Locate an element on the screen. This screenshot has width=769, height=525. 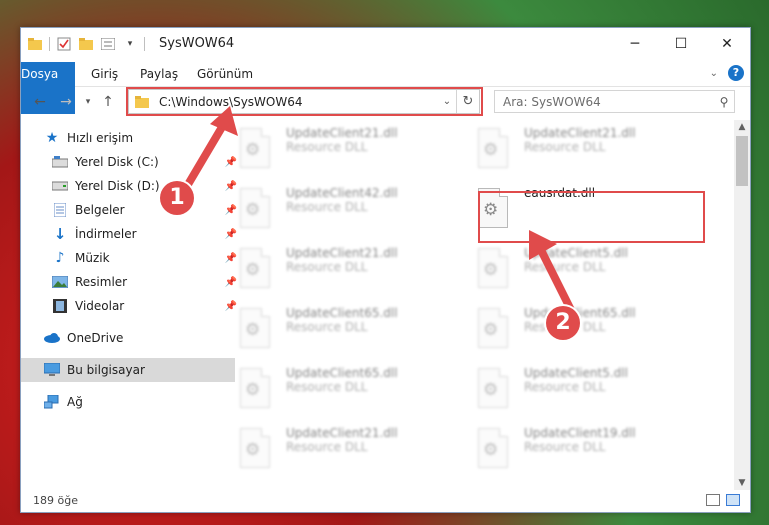
sidebar-item-label: İndirmeler is located at coordinates (106, 234).